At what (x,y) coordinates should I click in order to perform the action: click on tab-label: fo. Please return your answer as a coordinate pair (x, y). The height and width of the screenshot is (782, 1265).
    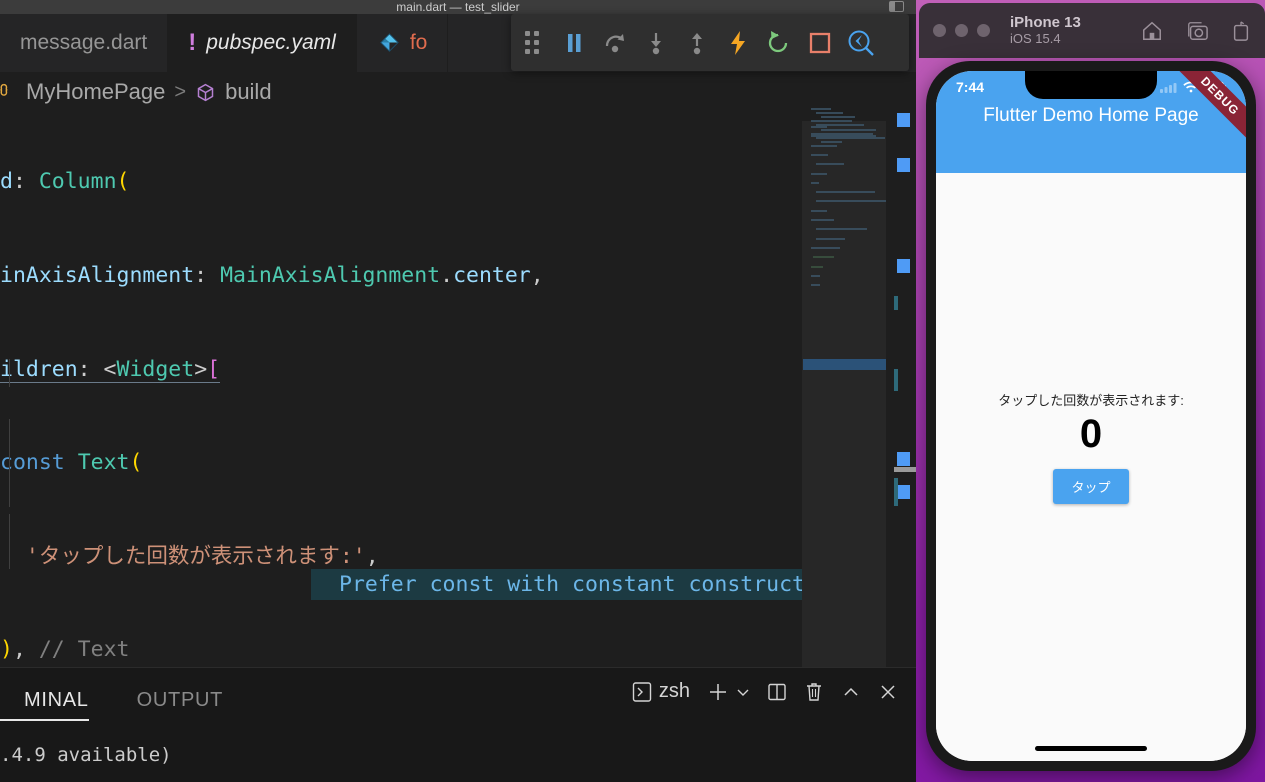
    Looking at the image, I should click on (418, 42).